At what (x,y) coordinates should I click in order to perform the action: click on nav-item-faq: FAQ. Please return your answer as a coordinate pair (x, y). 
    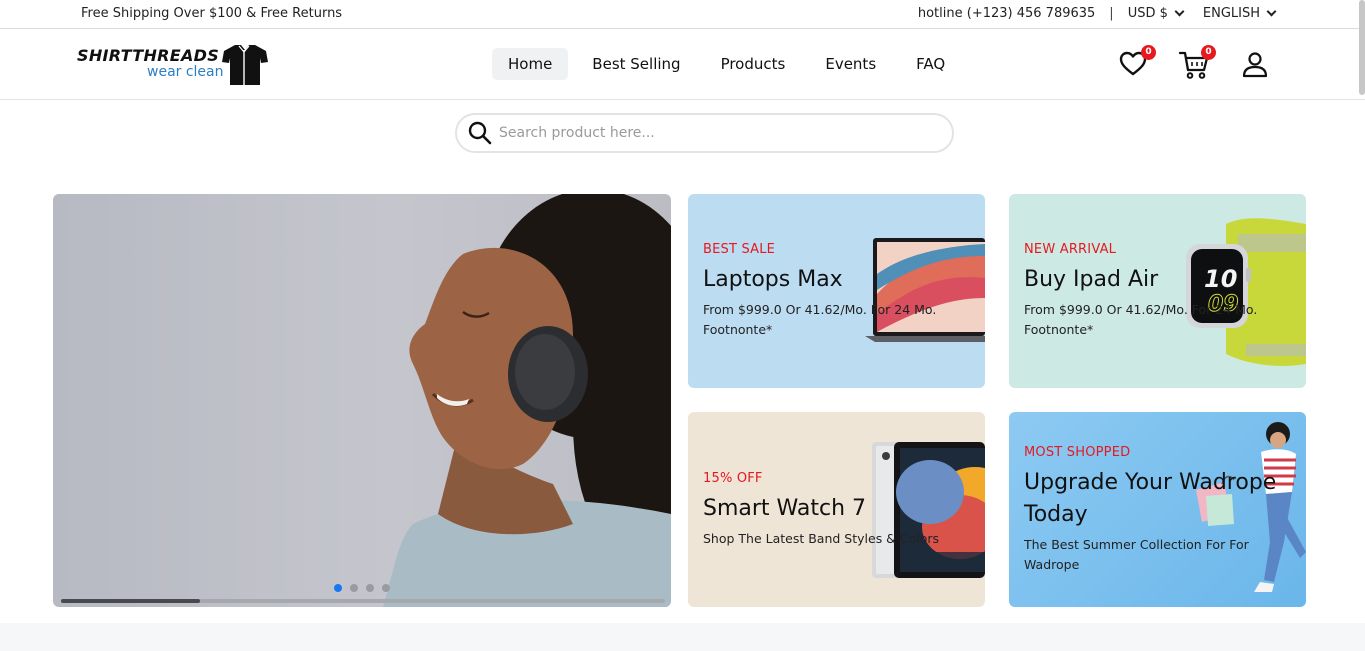
    Looking at the image, I should click on (930, 64).